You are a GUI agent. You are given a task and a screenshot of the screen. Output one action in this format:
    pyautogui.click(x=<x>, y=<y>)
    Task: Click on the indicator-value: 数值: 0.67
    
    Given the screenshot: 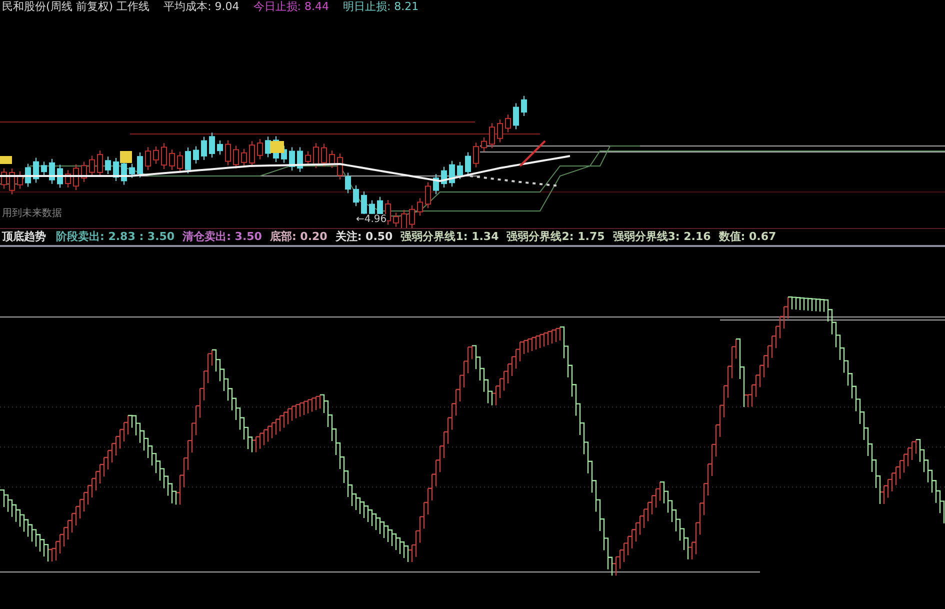 What is the action you would take?
    pyautogui.click(x=747, y=237)
    